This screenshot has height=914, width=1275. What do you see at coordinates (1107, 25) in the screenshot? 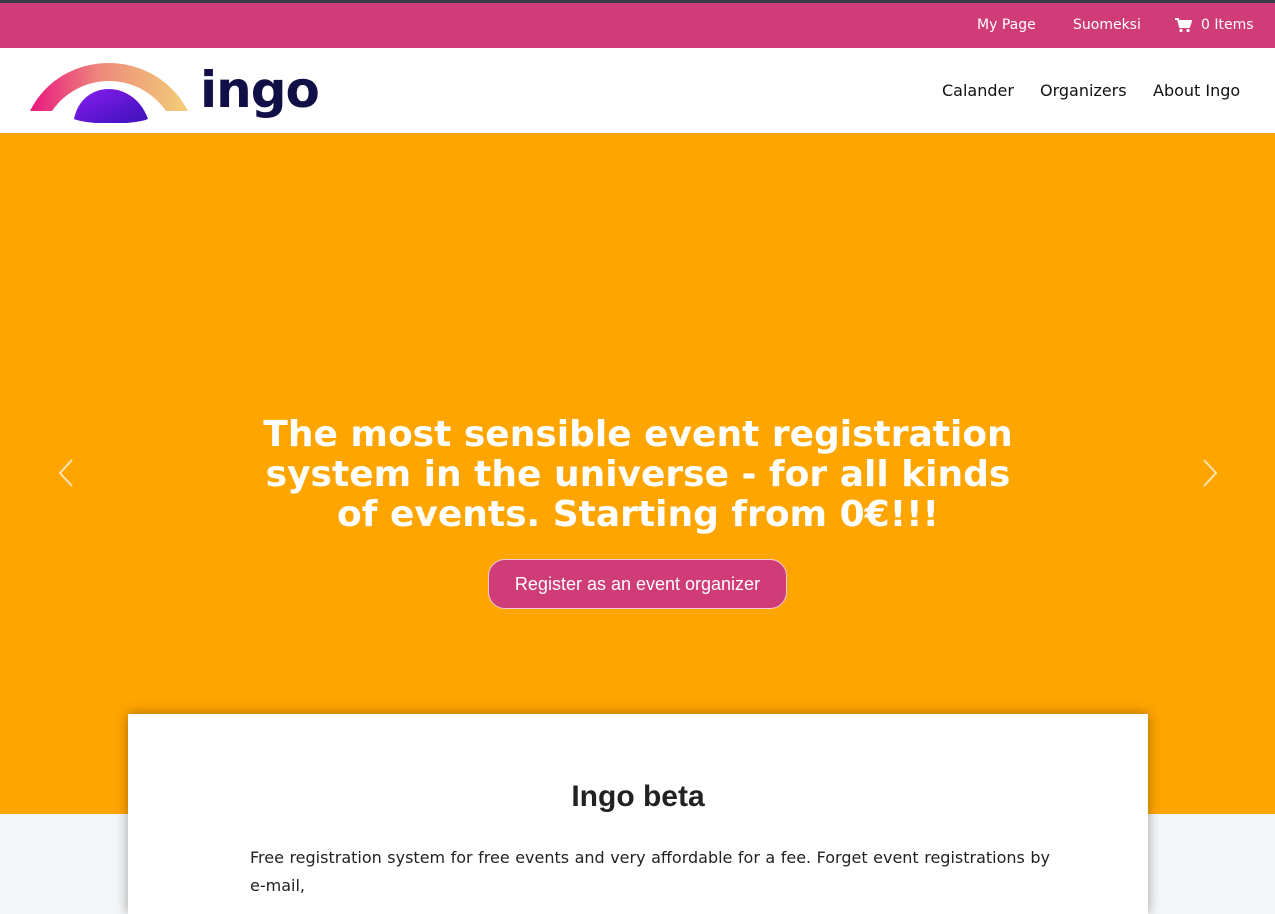
I see `language-switch-link: Suomeksi` at bounding box center [1107, 25].